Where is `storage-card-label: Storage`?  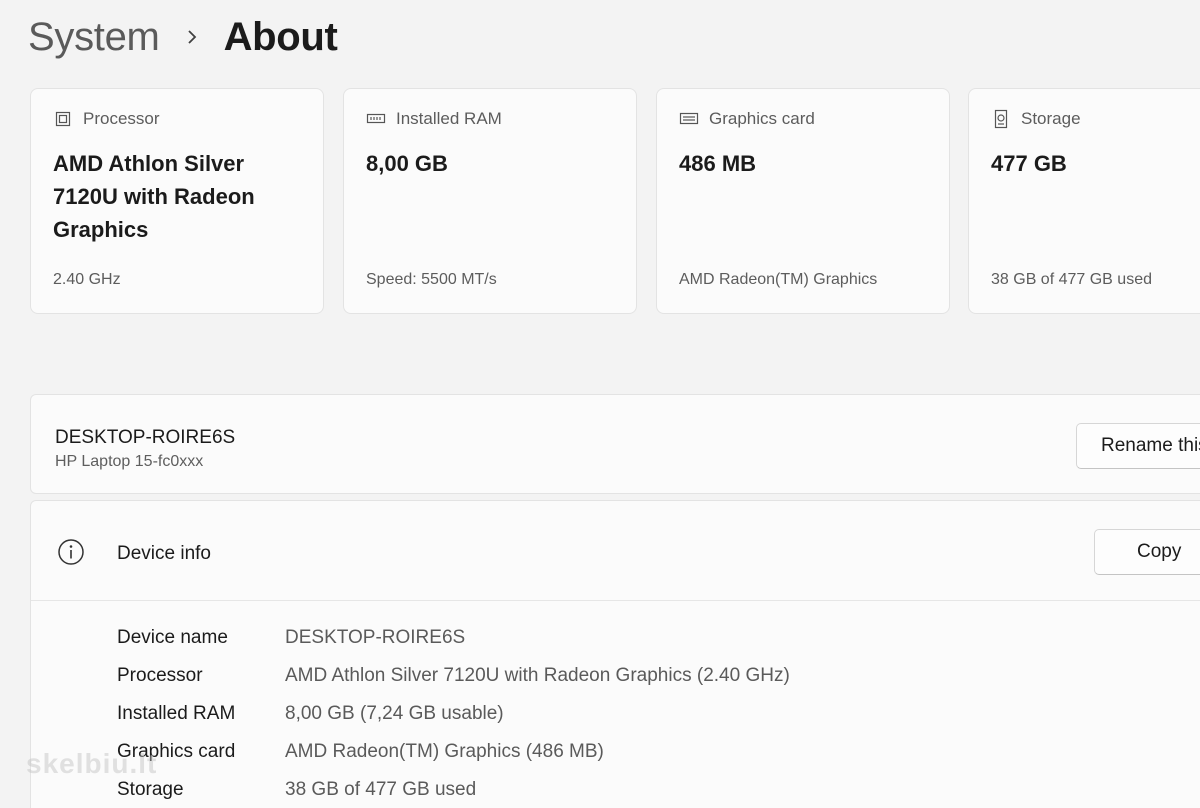
storage-card-label: Storage is located at coordinates (1051, 118).